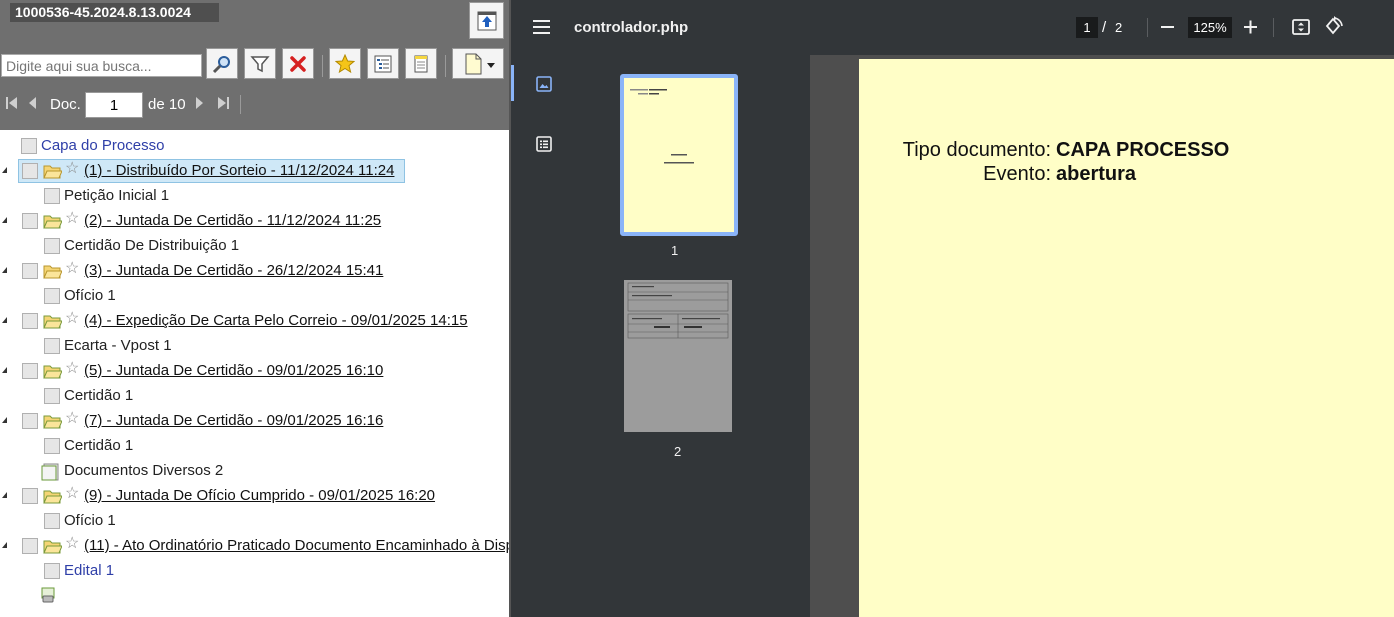 This screenshot has height=617, width=1394. What do you see at coordinates (254, 146) in the screenshot?
I see `tree-row-cover: Capa do Processo` at bounding box center [254, 146].